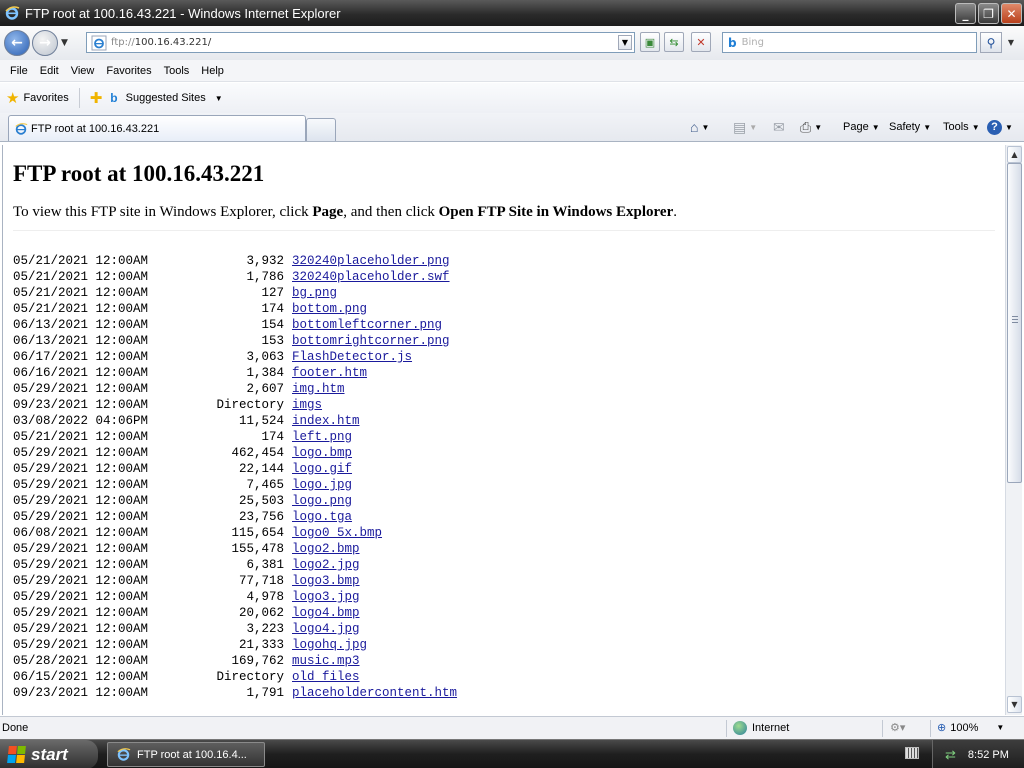 The height and width of the screenshot is (768, 1024). Describe the element at coordinates (503, 581) in the screenshot. I see `listing-row: 05/29/2021 12:00AM 77,718 logo3.bmp` at that location.